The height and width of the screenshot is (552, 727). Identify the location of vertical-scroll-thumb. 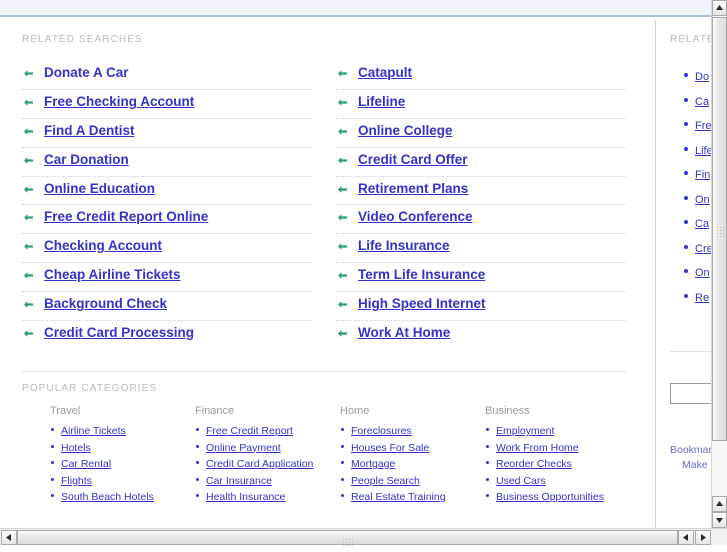
(719, 229).